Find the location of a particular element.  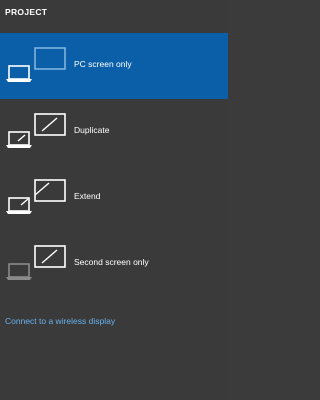

option-label: Second screen only is located at coordinates (111, 262).